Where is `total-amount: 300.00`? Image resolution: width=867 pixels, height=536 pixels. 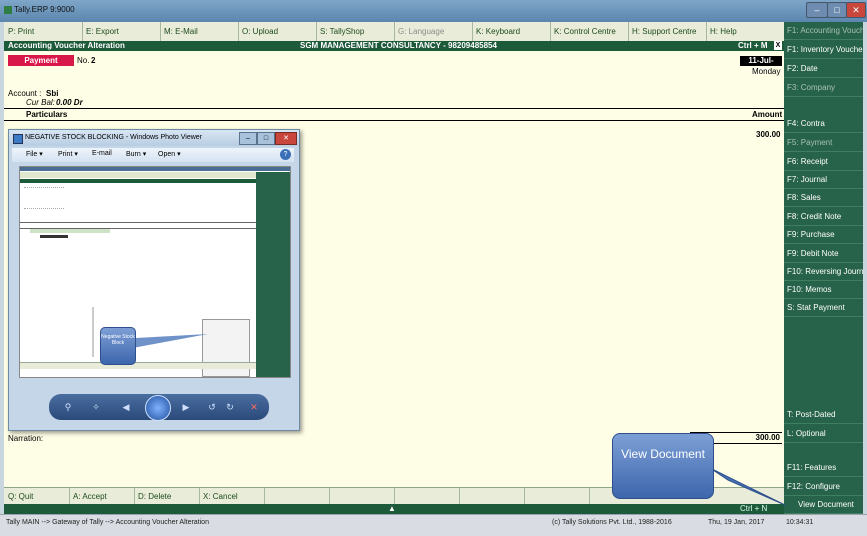
total-amount: 300.00 is located at coordinates (767, 437).